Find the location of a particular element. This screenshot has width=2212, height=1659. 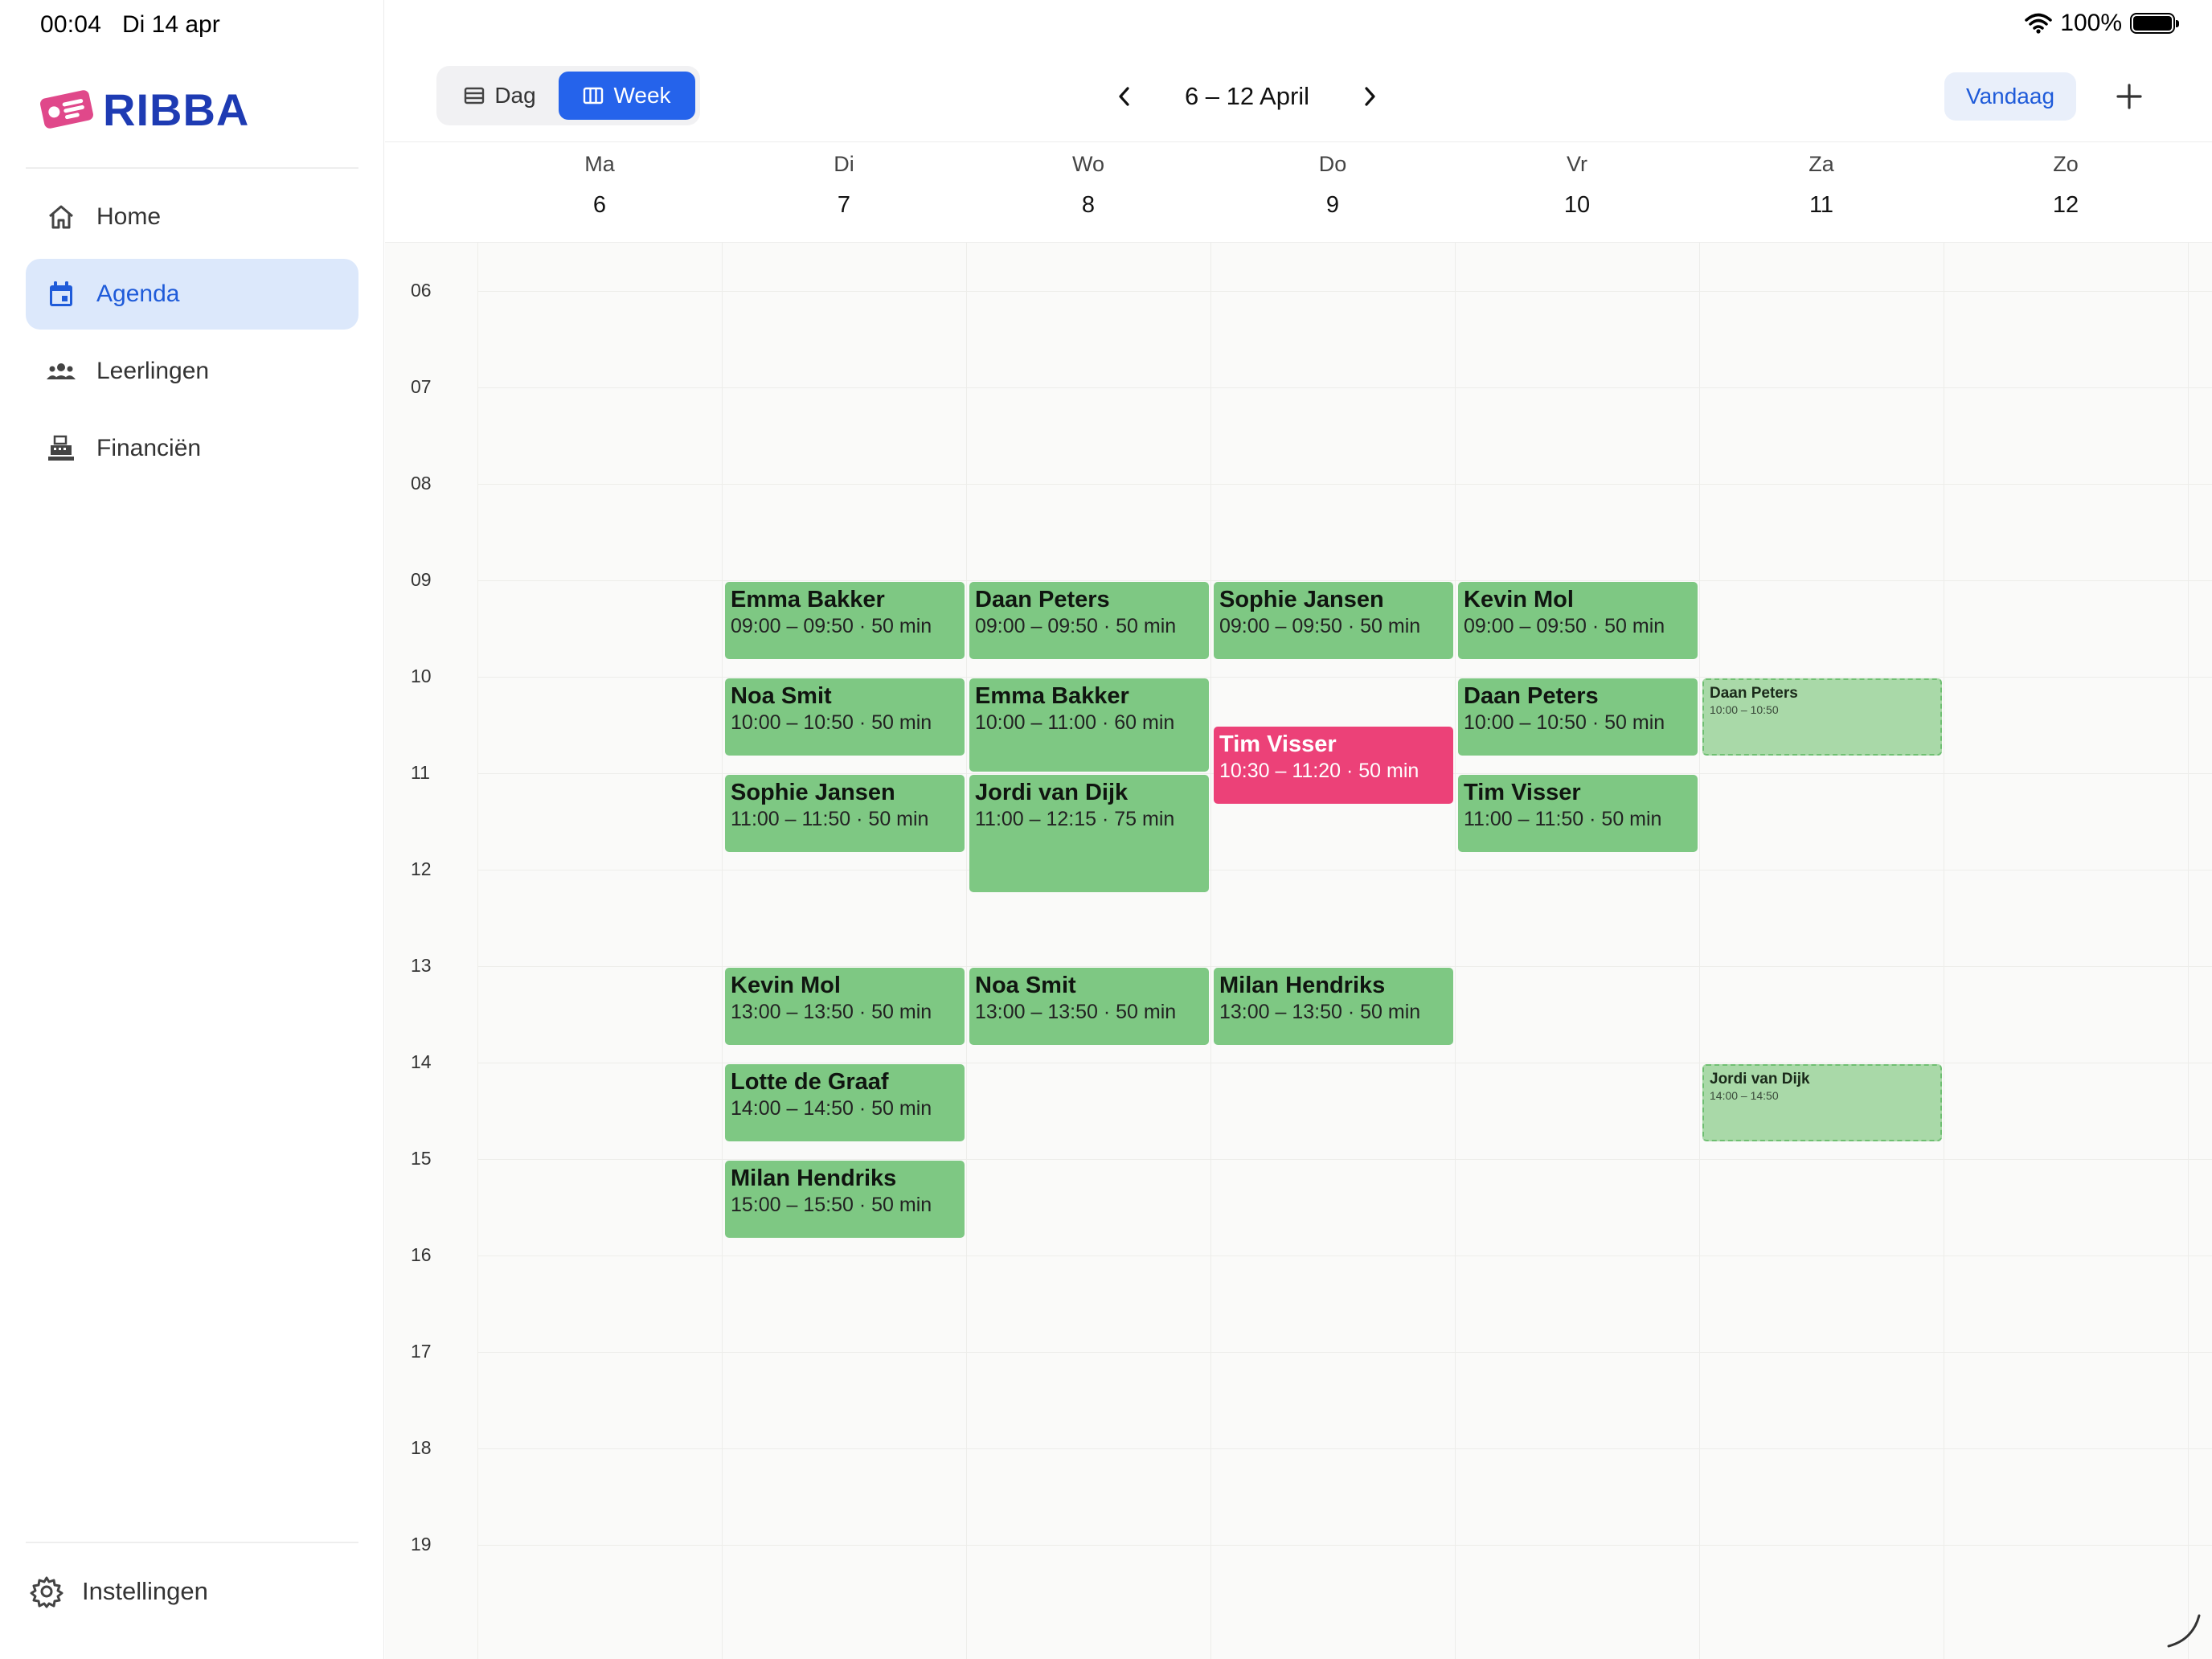

event-lesson: Tim Visser 10:30 – 11:20 · 50 min is located at coordinates (1333, 765).